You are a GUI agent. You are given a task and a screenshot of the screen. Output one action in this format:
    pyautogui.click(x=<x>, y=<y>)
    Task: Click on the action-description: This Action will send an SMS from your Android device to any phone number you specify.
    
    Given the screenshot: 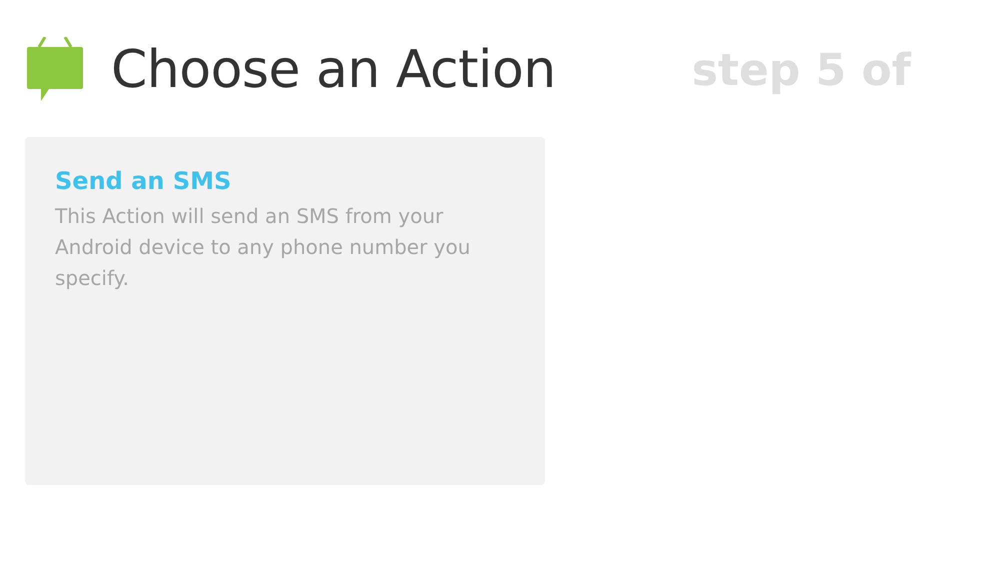 What is the action you would take?
    pyautogui.click(x=263, y=247)
    